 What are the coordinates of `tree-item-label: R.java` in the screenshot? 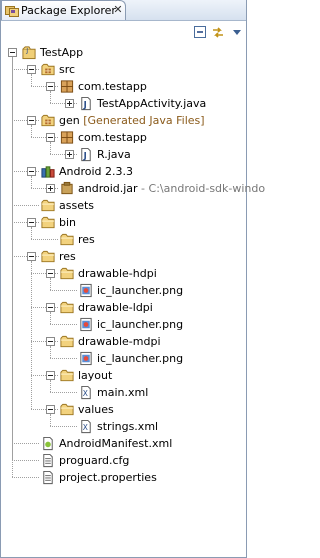 It's located at (114, 154).